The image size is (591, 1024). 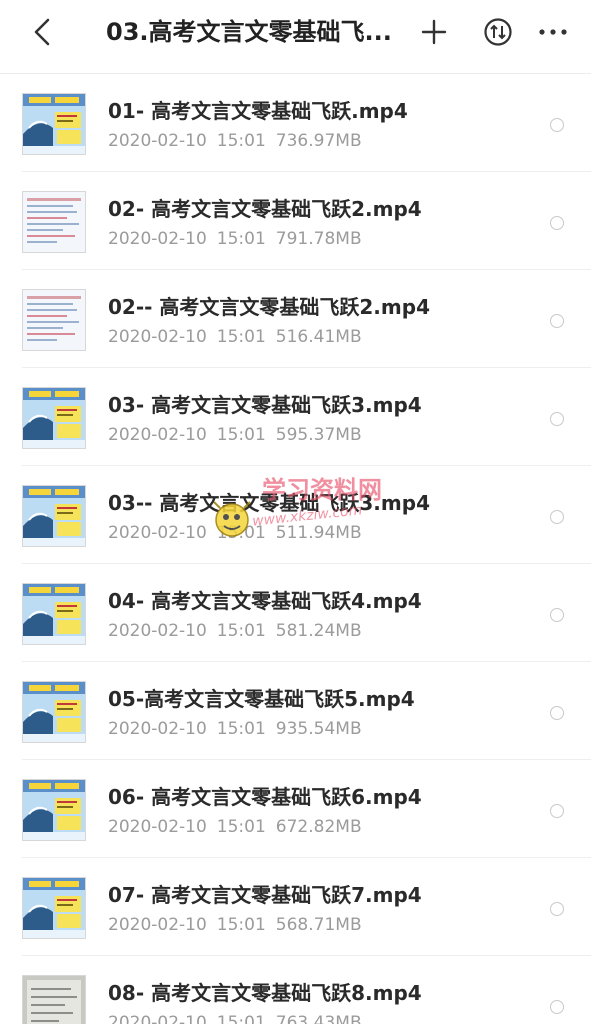 I want to click on file-size: 511.94MB, so click(x=318, y=533).